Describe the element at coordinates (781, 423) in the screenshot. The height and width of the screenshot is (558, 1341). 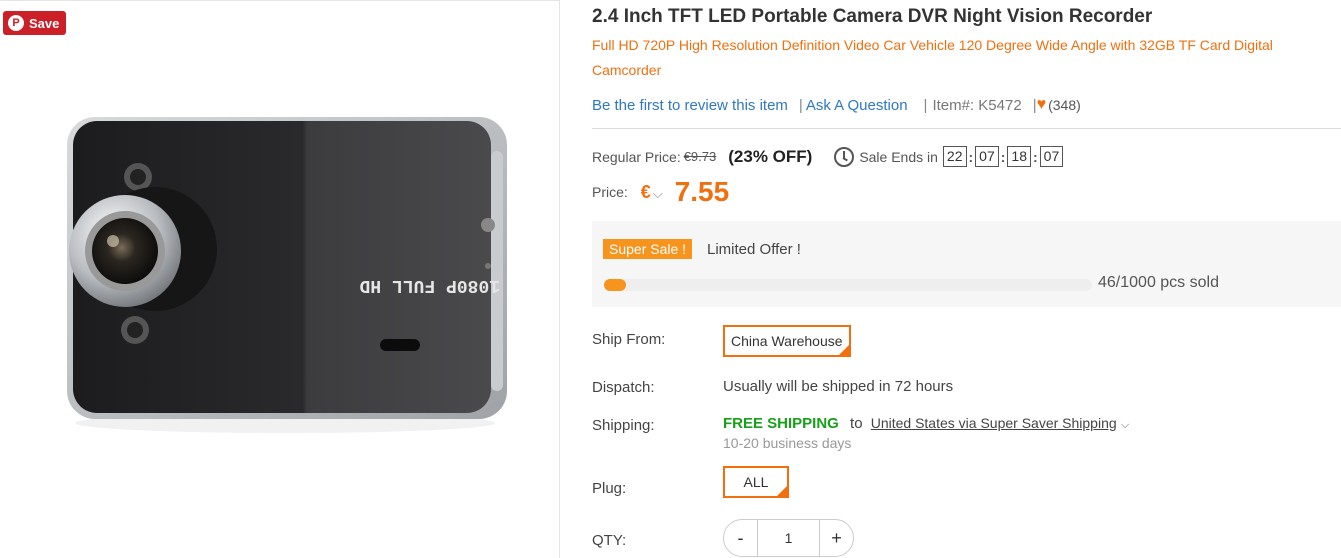
I see `free-shipping-text: FREE SHIPPING` at that location.